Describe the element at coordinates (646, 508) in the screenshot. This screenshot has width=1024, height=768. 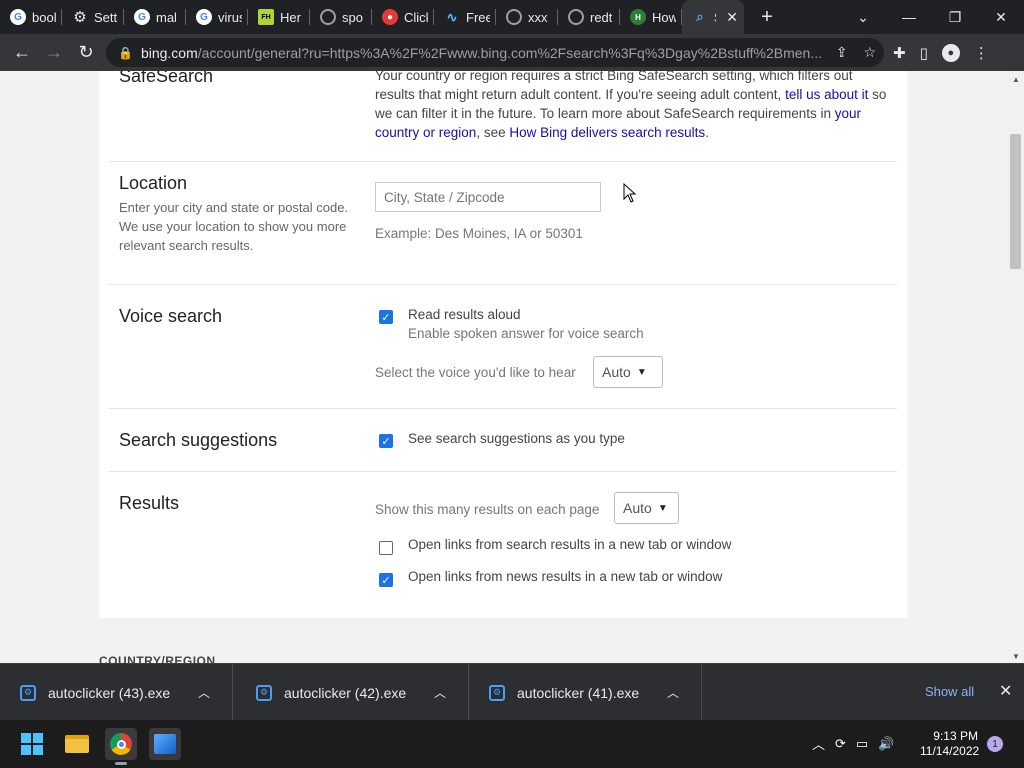
I see `results-count-select: Auto ▼` at that location.